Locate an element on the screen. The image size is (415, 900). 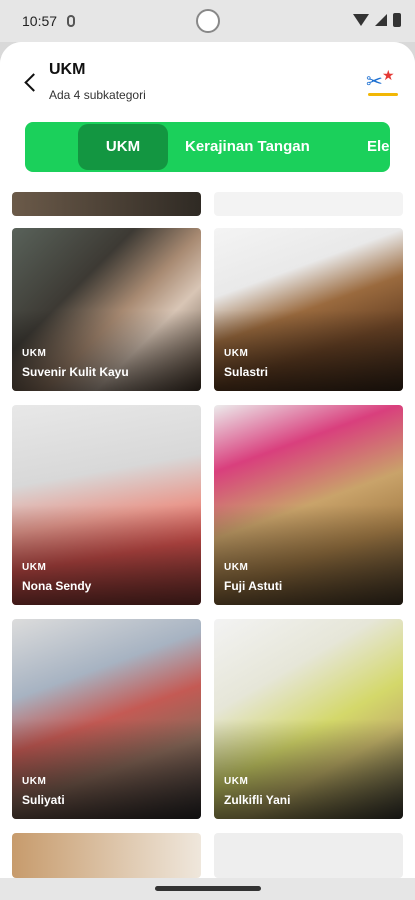
card-title: Suliyati is located at coordinates (43, 800).